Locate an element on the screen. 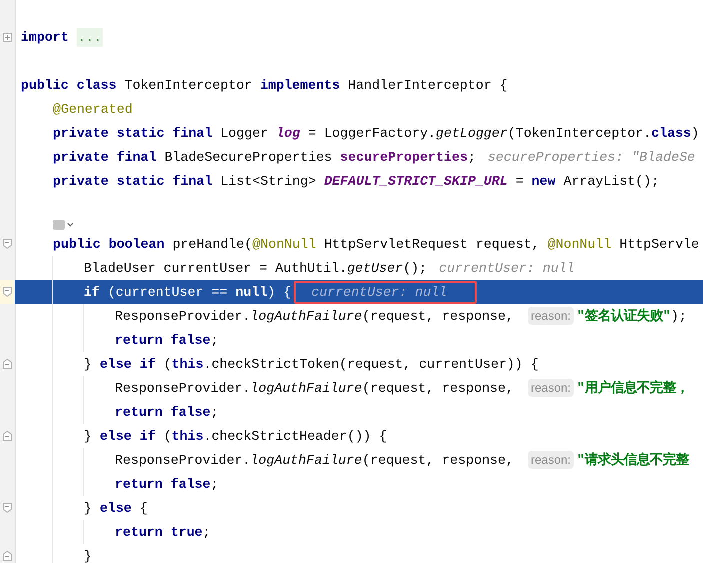  inline-value-hint: secureProperties: "BladeSe is located at coordinates (592, 157).